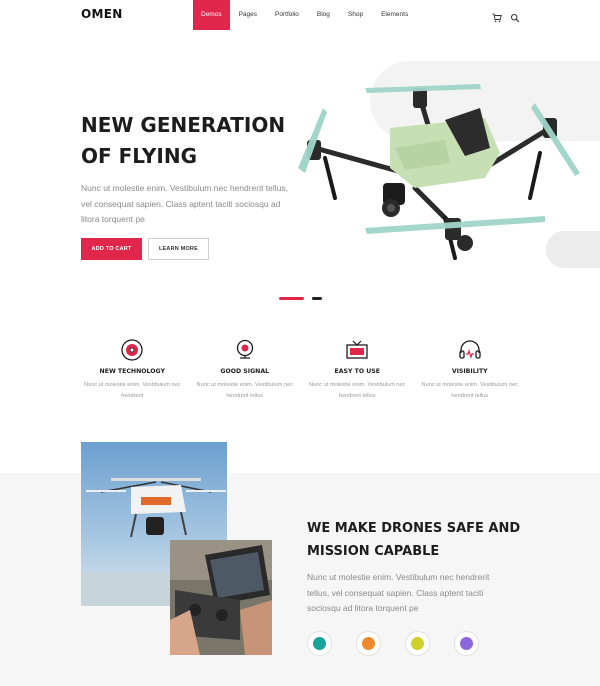 The width and height of the screenshot is (600, 686). I want to click on headphones-icon, so click(470, 350).